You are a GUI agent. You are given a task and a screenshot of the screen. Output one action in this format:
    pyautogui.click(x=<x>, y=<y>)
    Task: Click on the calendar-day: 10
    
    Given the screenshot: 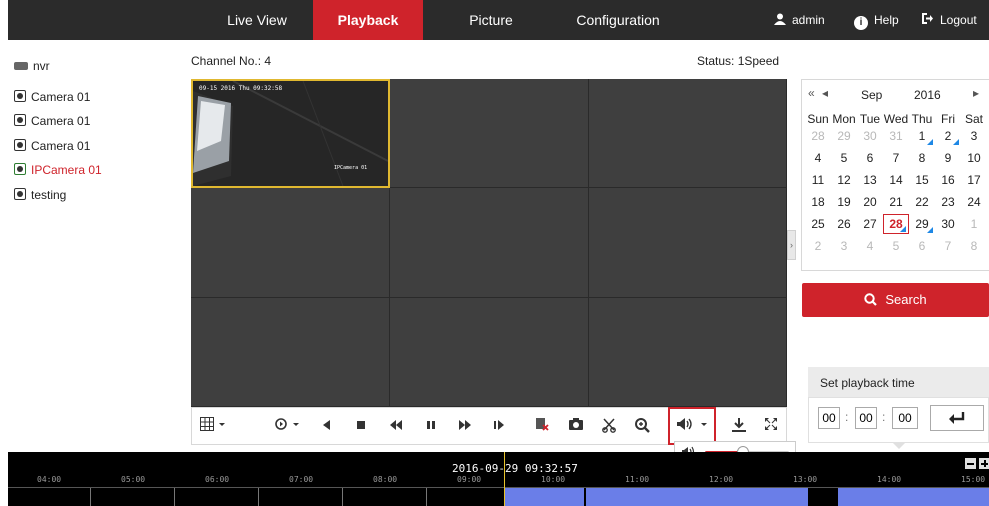 What is the action you would take?
    pyautogui.click(x=974, y=158)
    